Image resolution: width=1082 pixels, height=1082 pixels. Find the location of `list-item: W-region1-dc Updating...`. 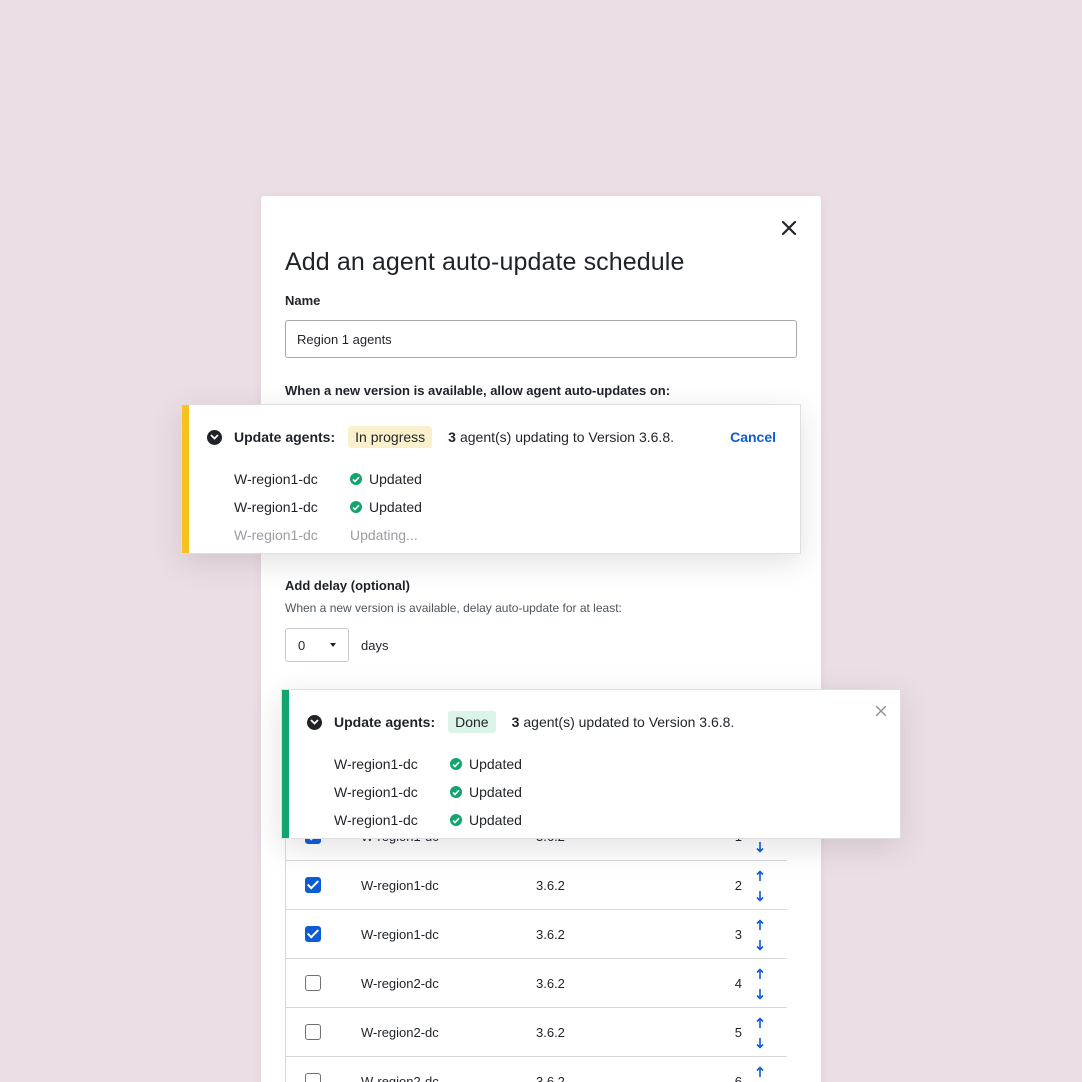

list-item: W-region1-dc Updating... is located at coordinates (328, 535).